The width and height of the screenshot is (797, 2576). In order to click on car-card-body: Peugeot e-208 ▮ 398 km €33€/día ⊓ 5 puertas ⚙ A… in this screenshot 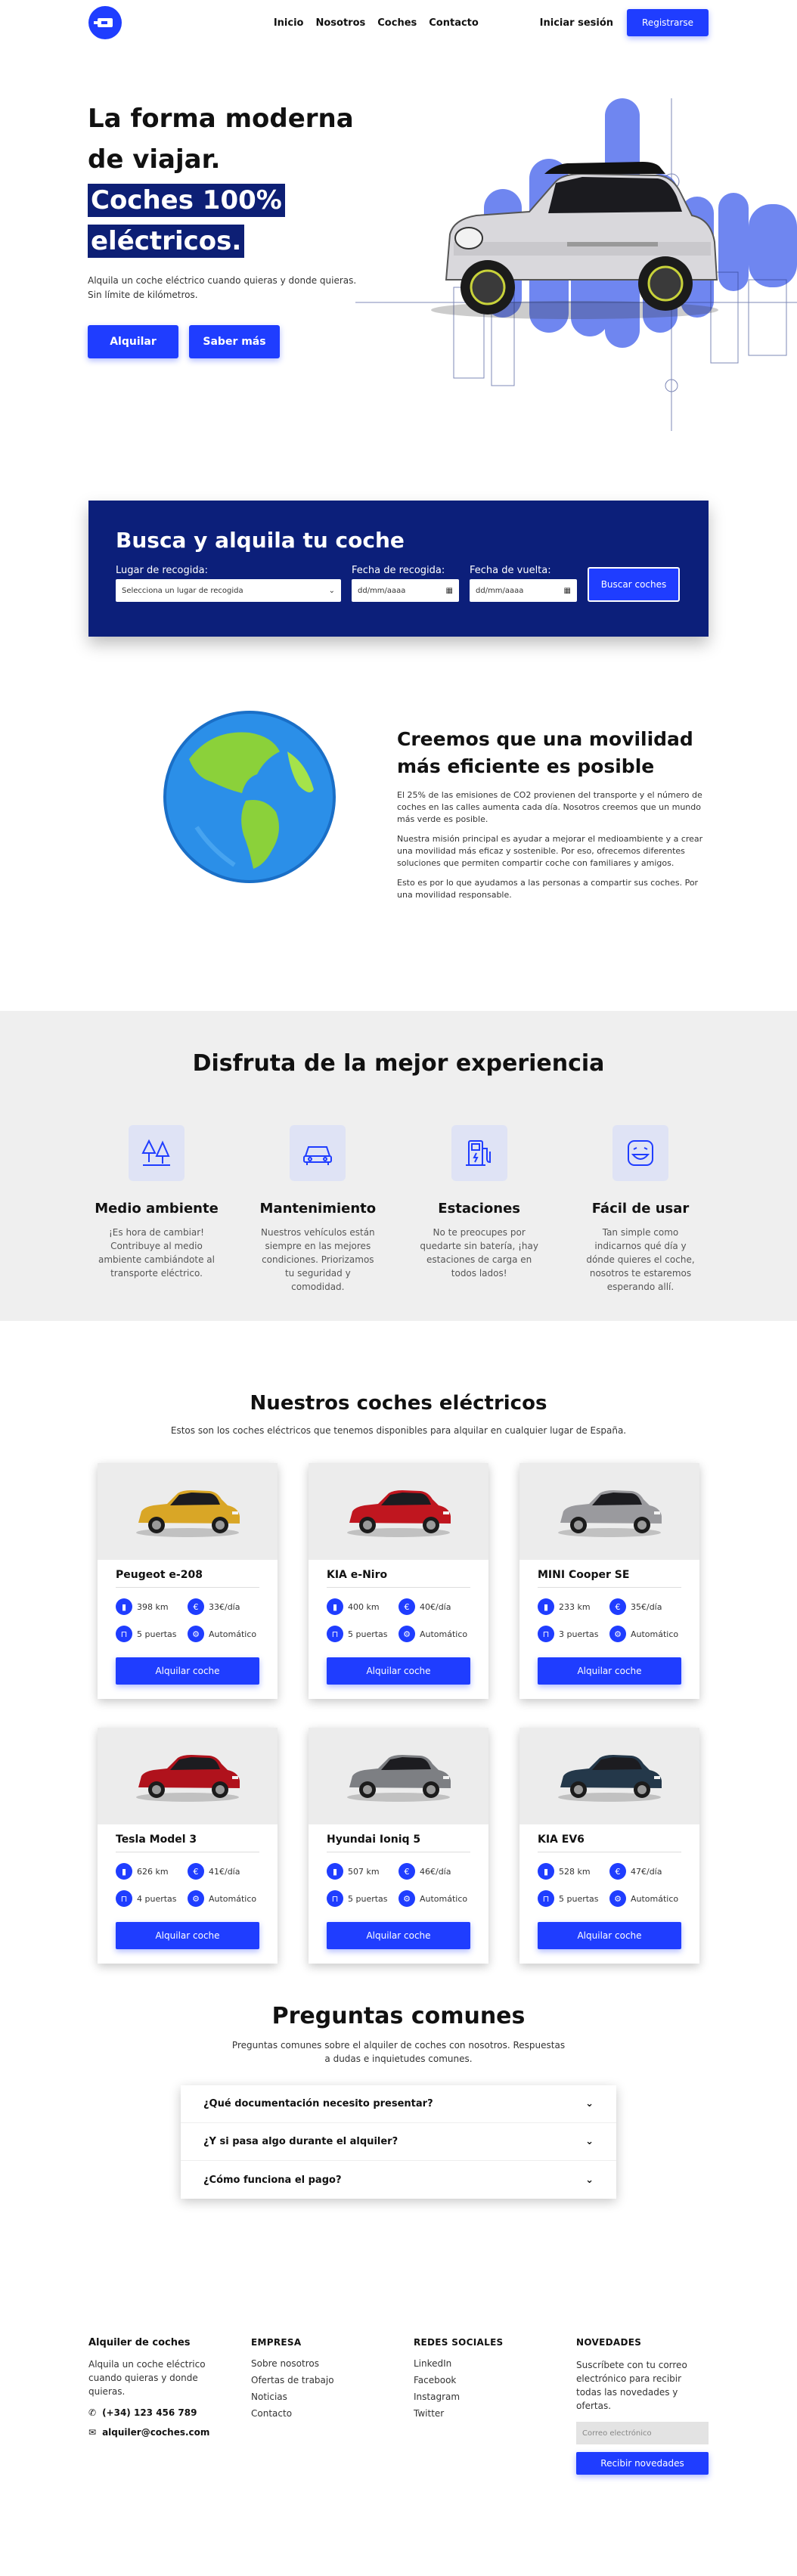, I will do `click(188, 1623)`.